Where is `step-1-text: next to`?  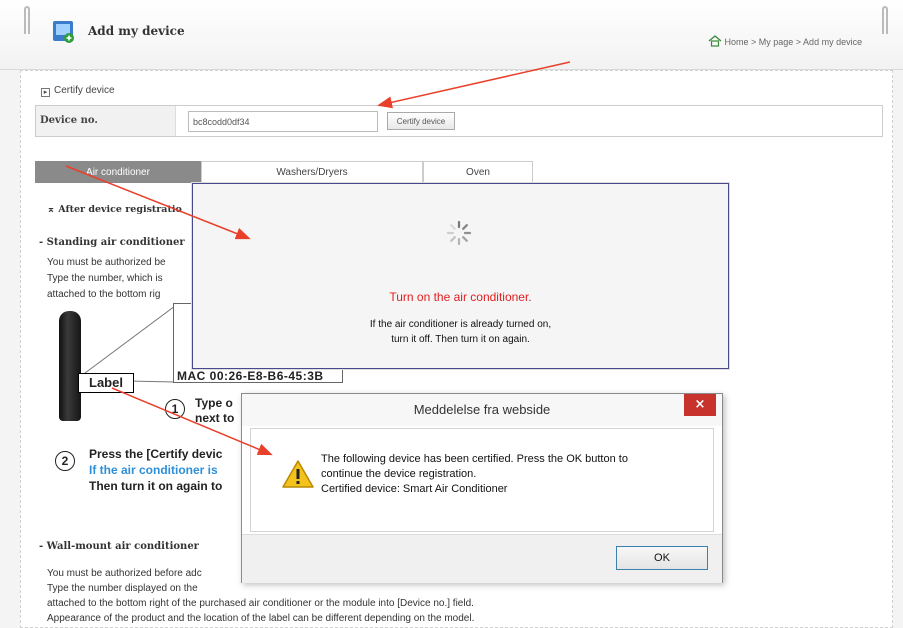 step-1-text: next to is located at coordinates (215, 418).